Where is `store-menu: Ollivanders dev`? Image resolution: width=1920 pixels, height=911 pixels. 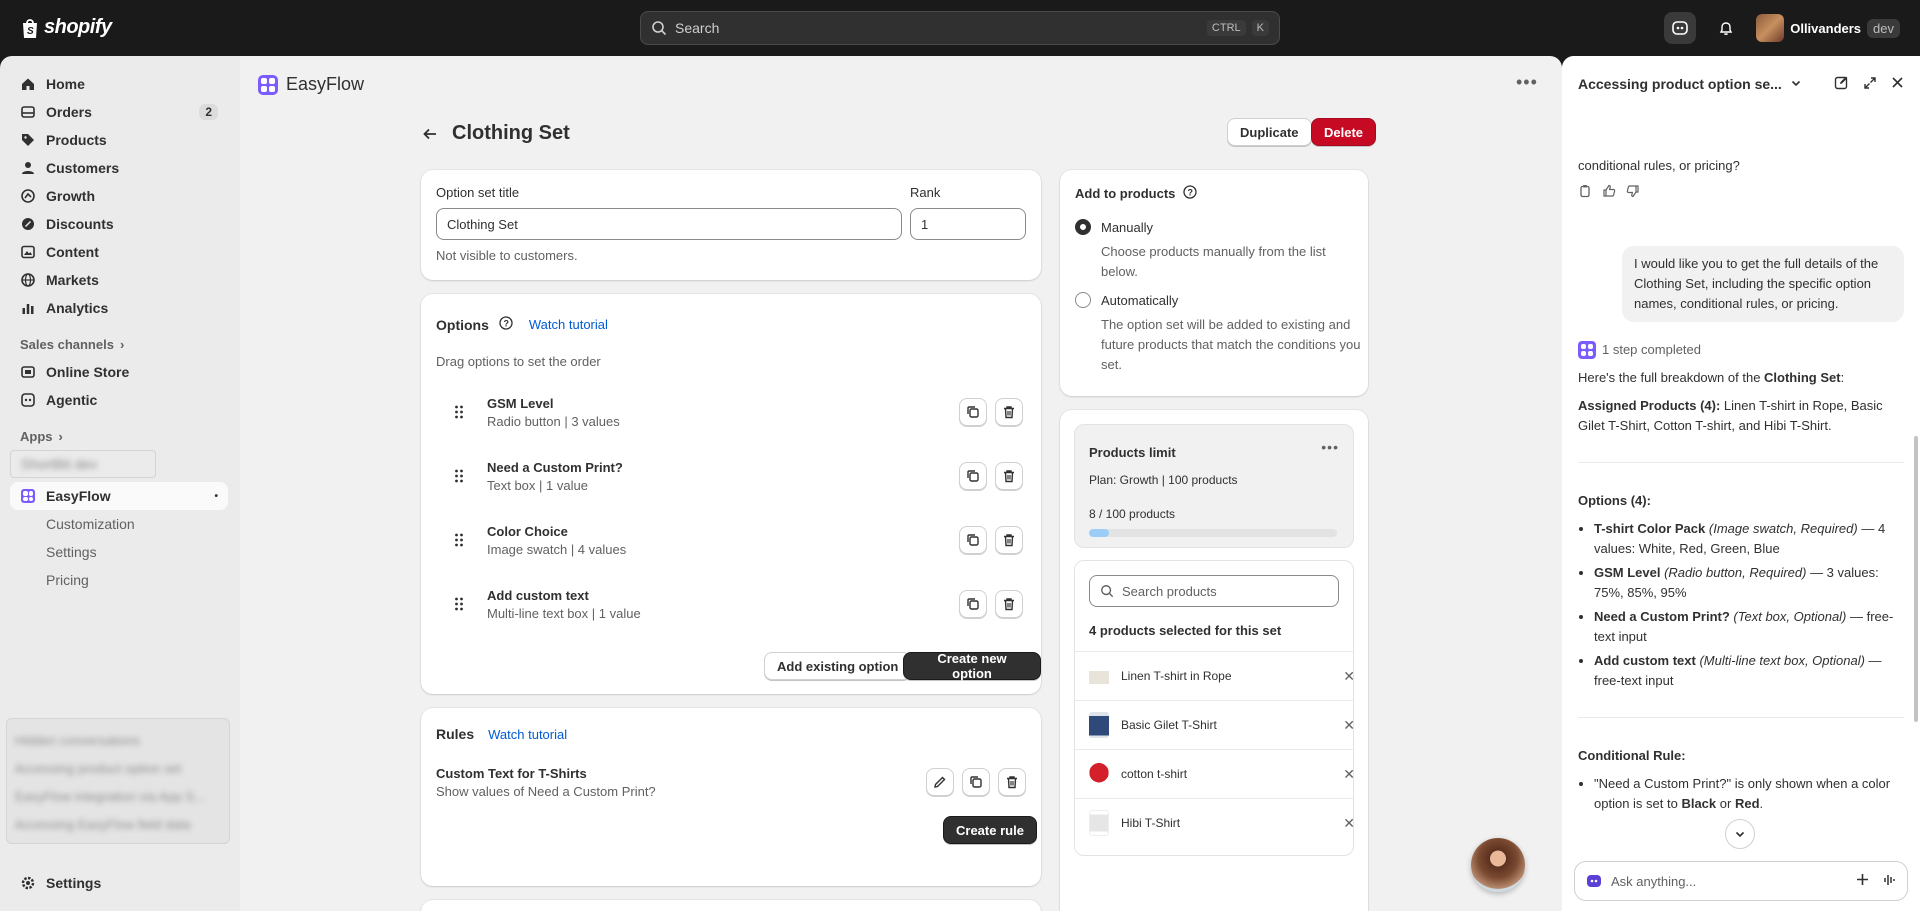
store-menu: Ollivanders dev is located at coordinates (1828, 28).